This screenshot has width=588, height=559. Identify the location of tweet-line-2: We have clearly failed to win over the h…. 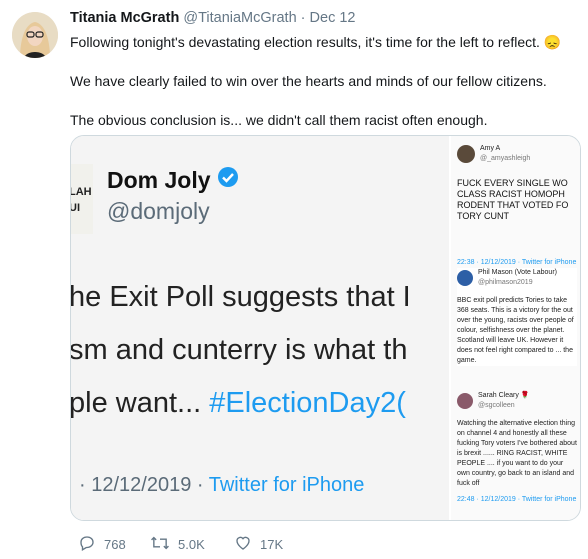
(308, 81).